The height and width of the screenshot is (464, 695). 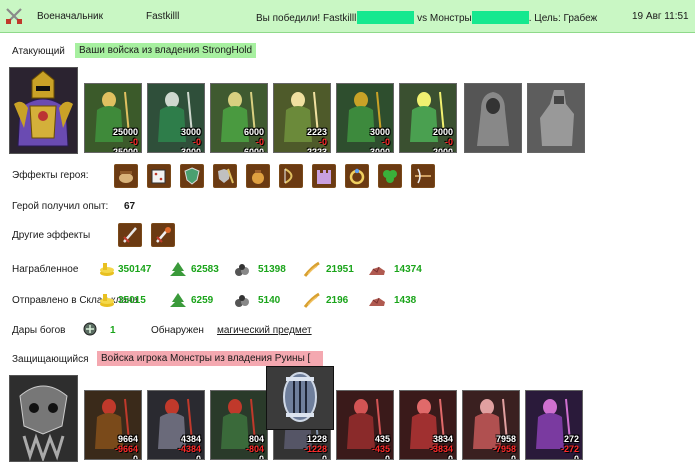 I want to click on defender-unit-total: 3834, so click(x=442, y=439).